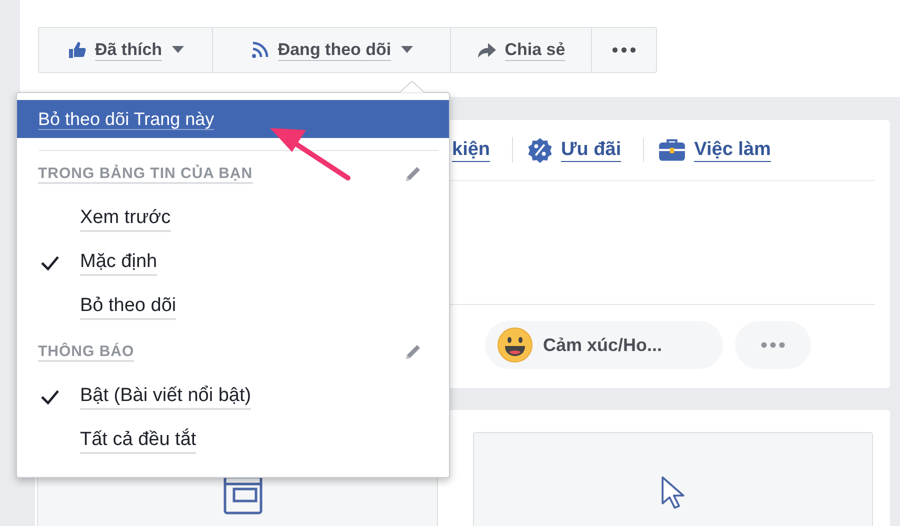 The width and height of the screenshot is (900, 526). I want to click on option-tile, so click(672, 479).